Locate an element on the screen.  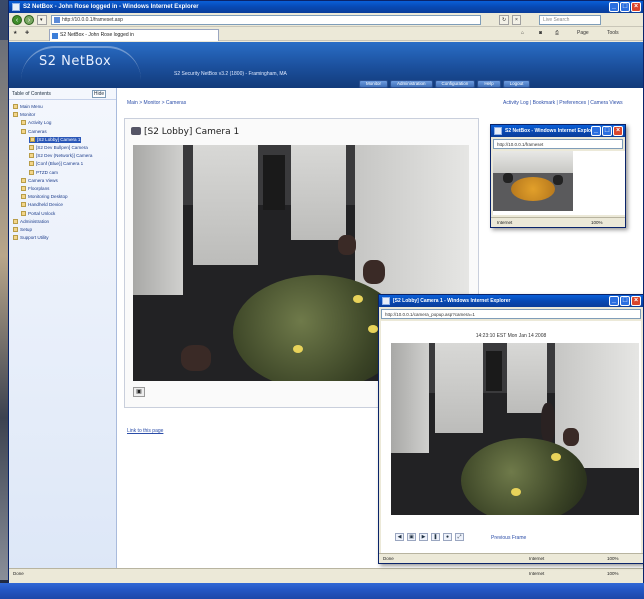
sidebar-item: [S2 Lobby] Camera 1 is located at coordinates (55, 139).